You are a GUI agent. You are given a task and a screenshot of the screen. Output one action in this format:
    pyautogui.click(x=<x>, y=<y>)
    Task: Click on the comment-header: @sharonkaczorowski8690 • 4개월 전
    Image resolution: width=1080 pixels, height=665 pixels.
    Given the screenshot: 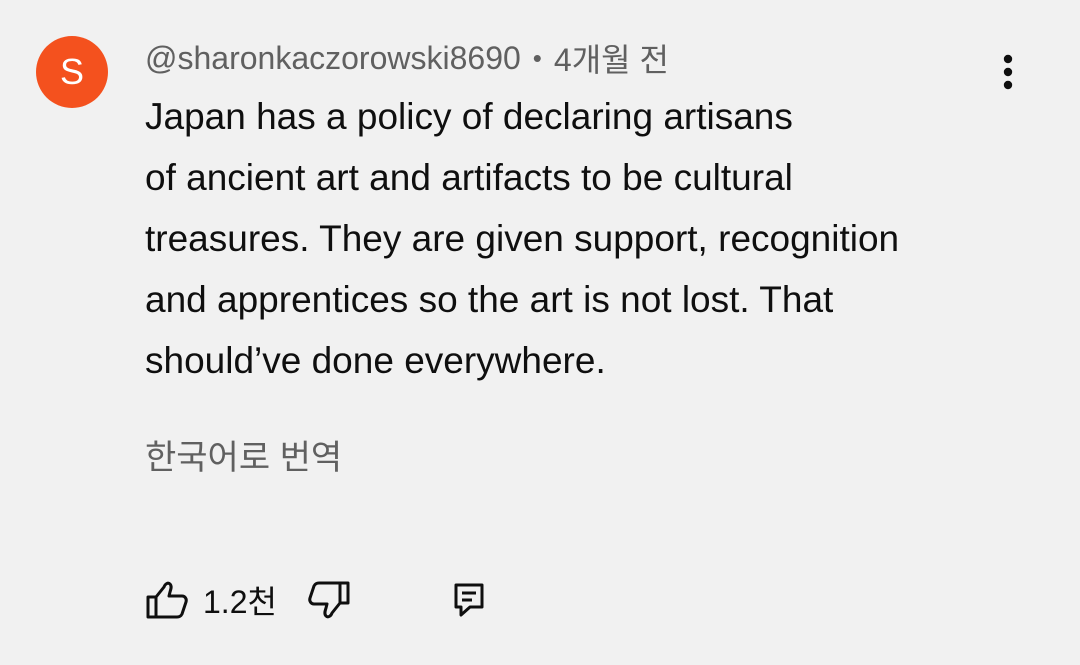 What is the action you would take?
    pyautogui.click(x=407, y=58)
    